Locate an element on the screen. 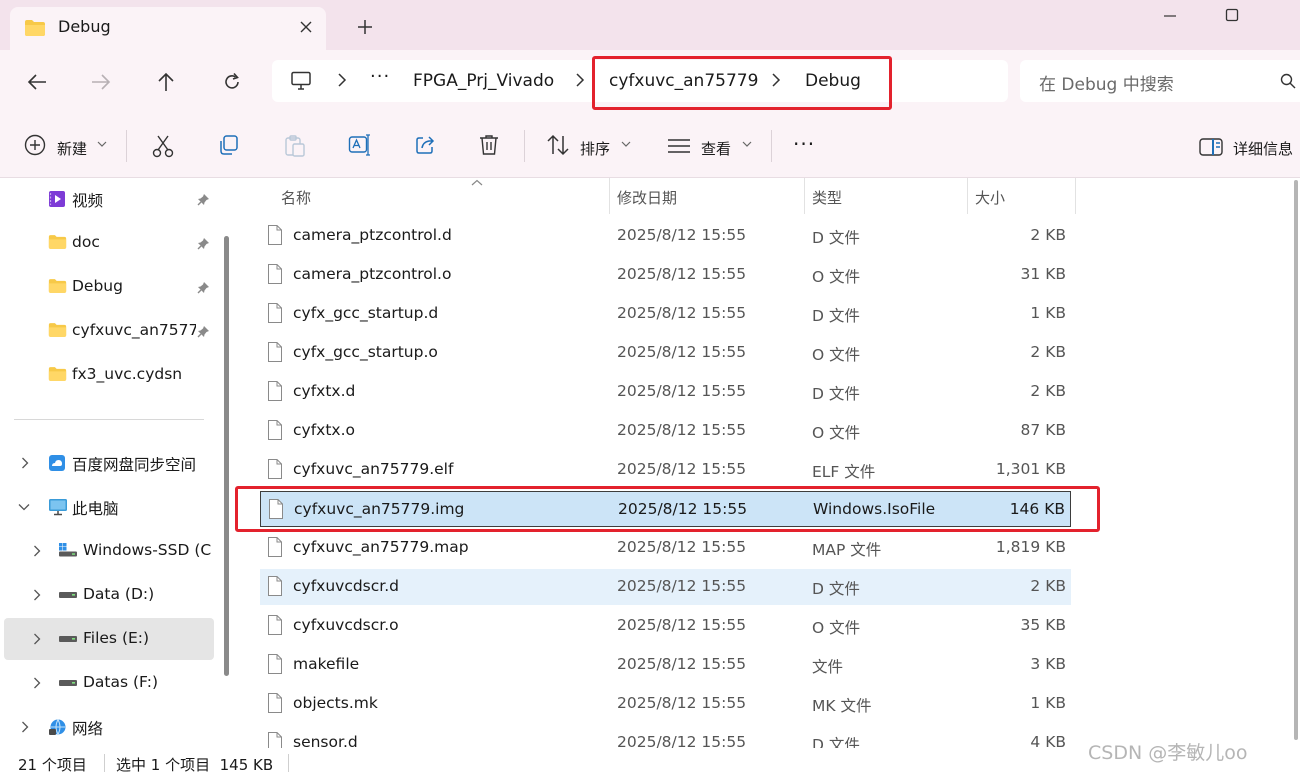 The height and width of the screenshot is (776, 1300). forward-arrow-icon is located at coordinates (101, 82).